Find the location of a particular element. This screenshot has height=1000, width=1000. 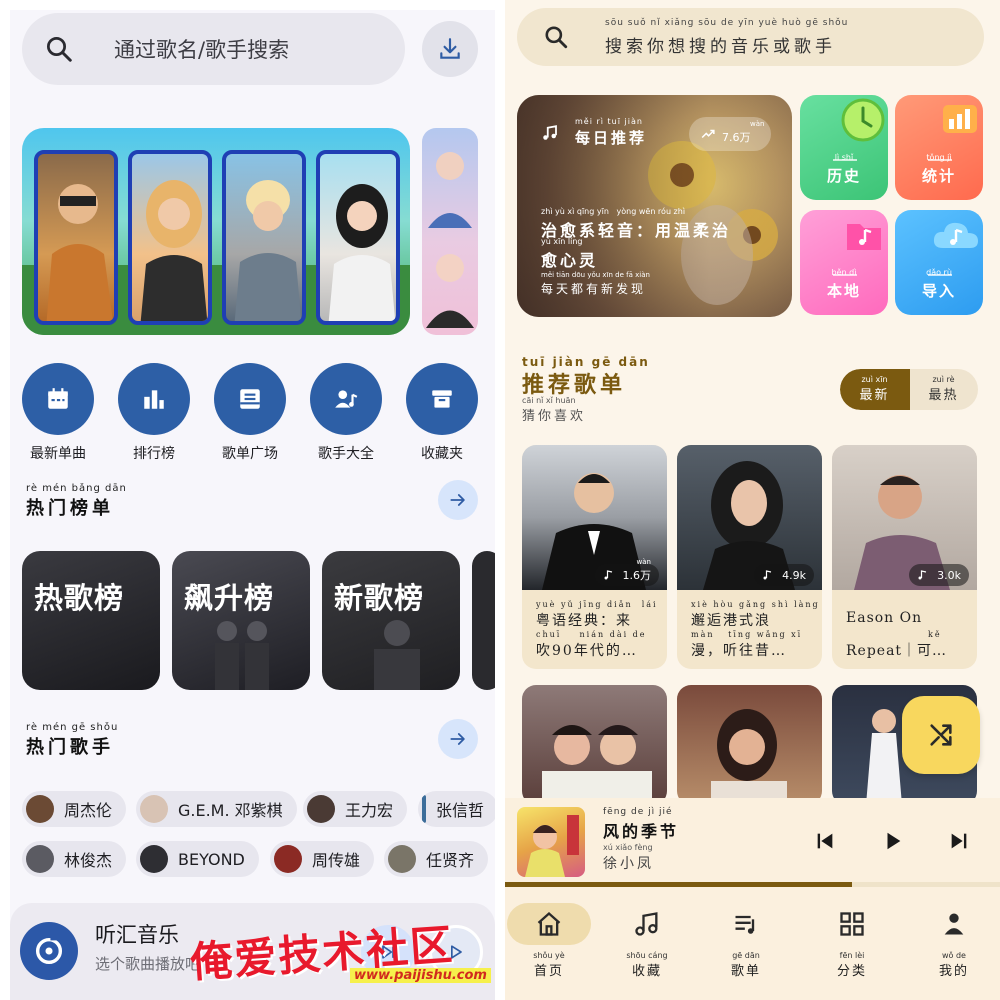

chart-card-new: 新歌榜 is located at coordinates (391, 620).